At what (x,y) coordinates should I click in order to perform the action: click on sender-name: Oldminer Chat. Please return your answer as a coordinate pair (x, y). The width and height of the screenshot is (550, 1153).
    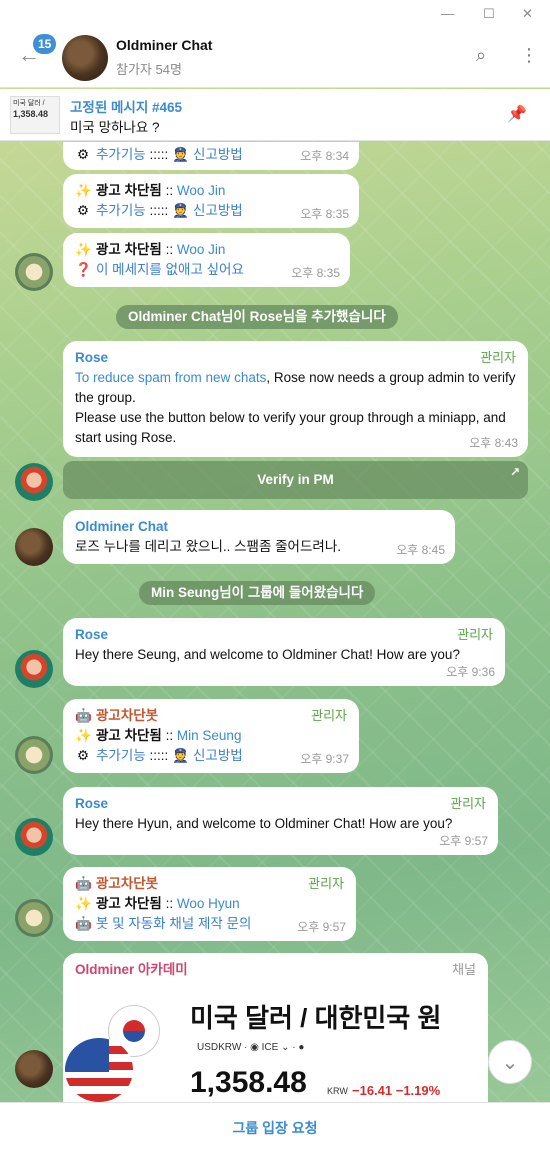
    Looking at the image, I should click on (259, 527).